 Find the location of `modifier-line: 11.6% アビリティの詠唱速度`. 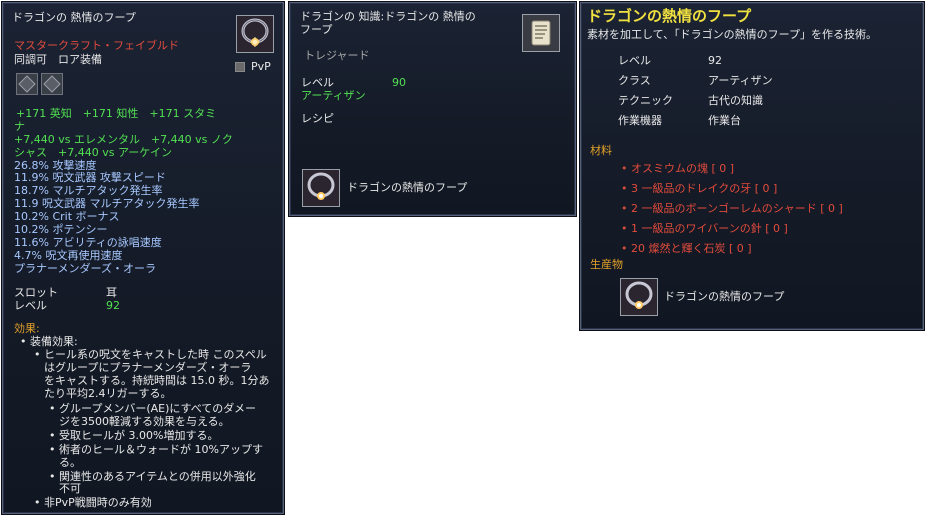

modifier-line: 11.6% アビリティの詠唱速度 is located at coordinates (88, 242).